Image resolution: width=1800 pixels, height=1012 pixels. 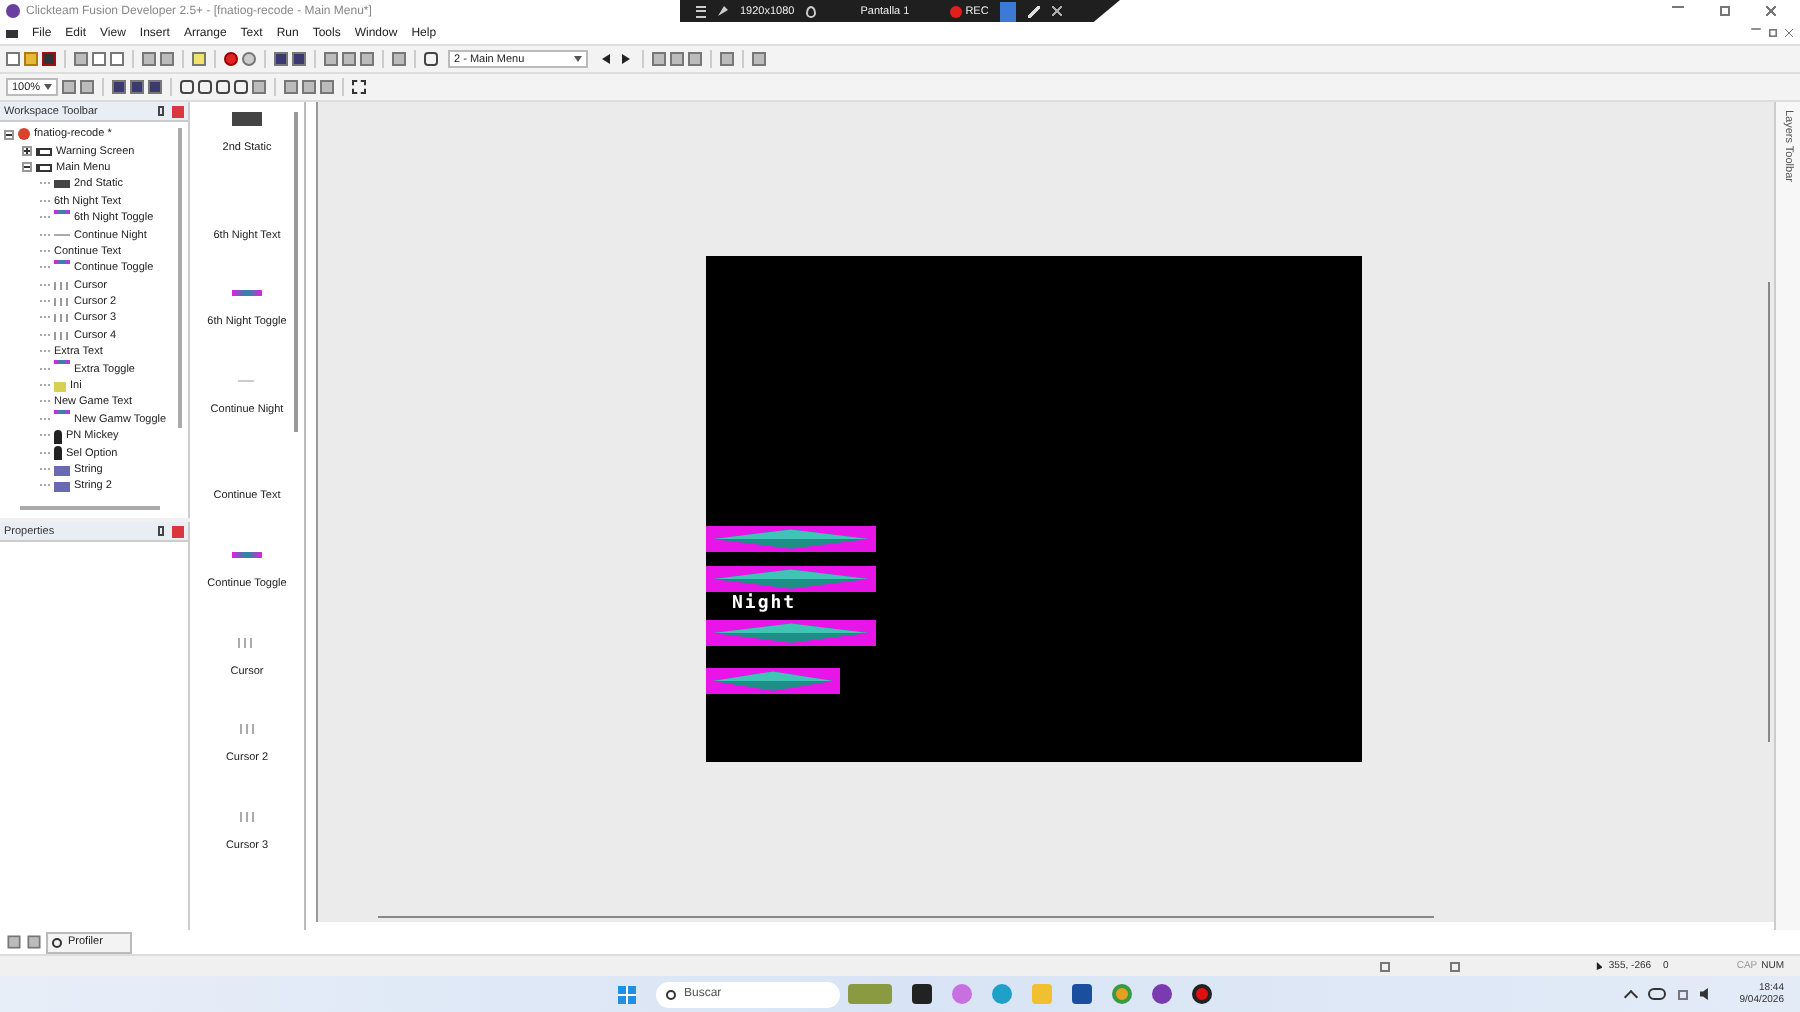 What do you see at coordinates (60, 386) in the screenshot?
I see `ini-icon` at bounding box center [60, 386].